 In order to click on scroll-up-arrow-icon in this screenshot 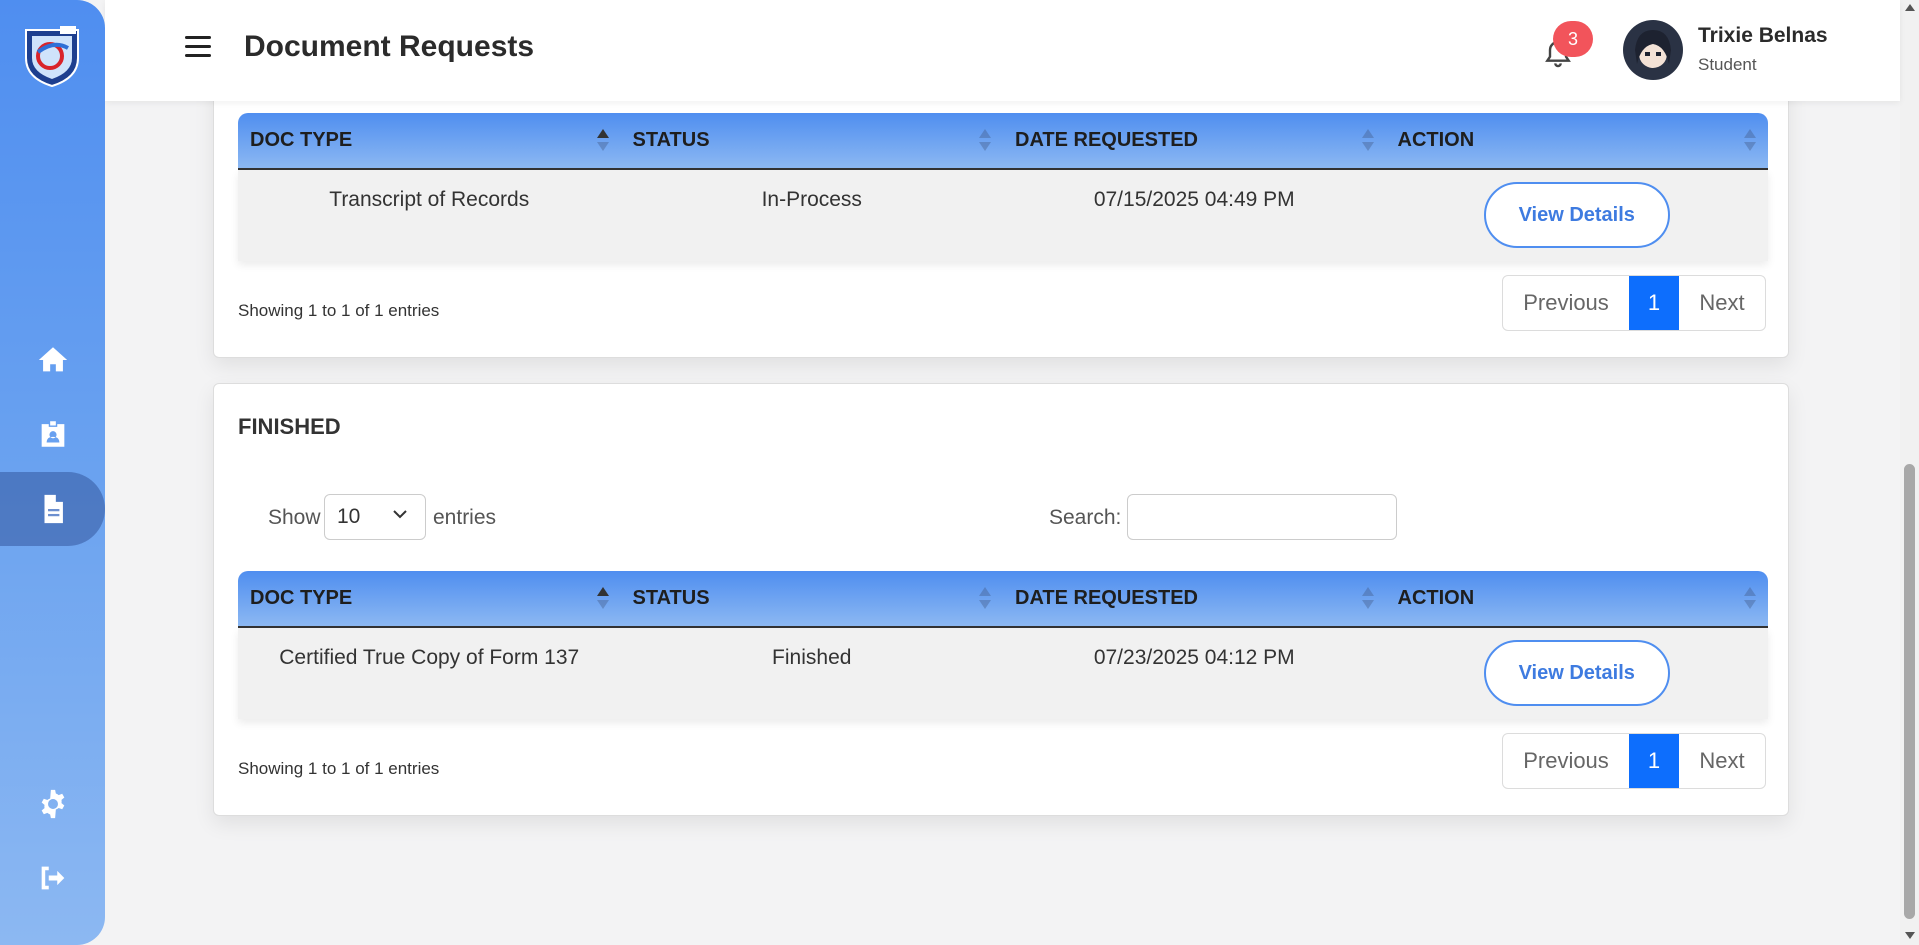, I will do `click(1910, 7)`.